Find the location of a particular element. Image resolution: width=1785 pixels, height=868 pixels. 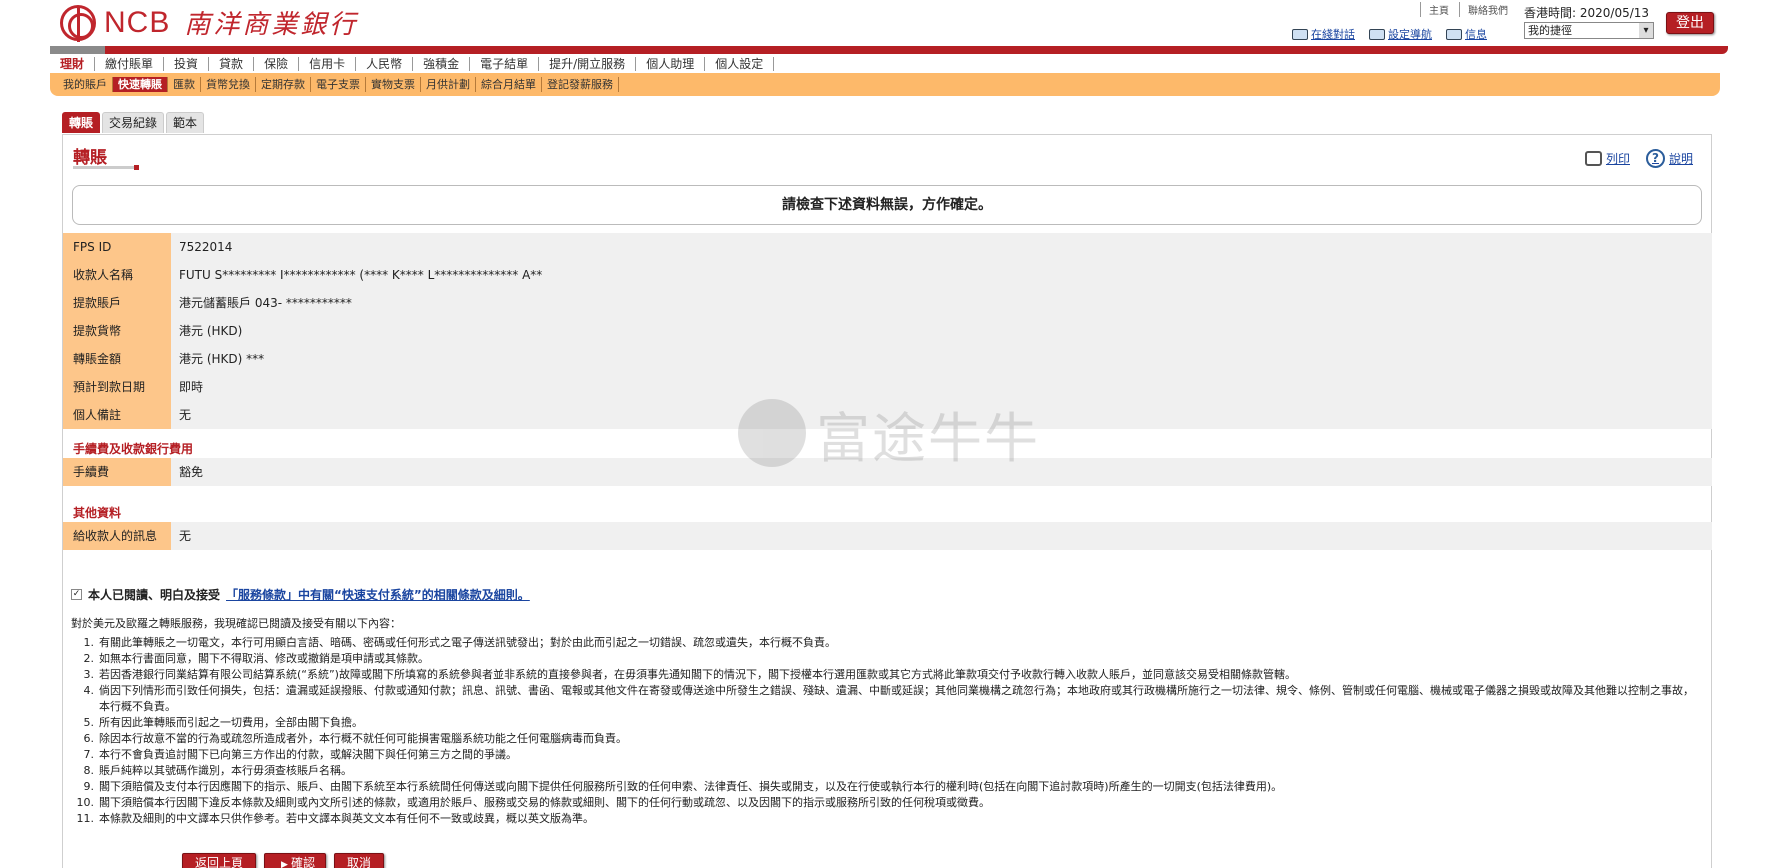

help-link: ? 說明 is located at coordinates (1669, 158).